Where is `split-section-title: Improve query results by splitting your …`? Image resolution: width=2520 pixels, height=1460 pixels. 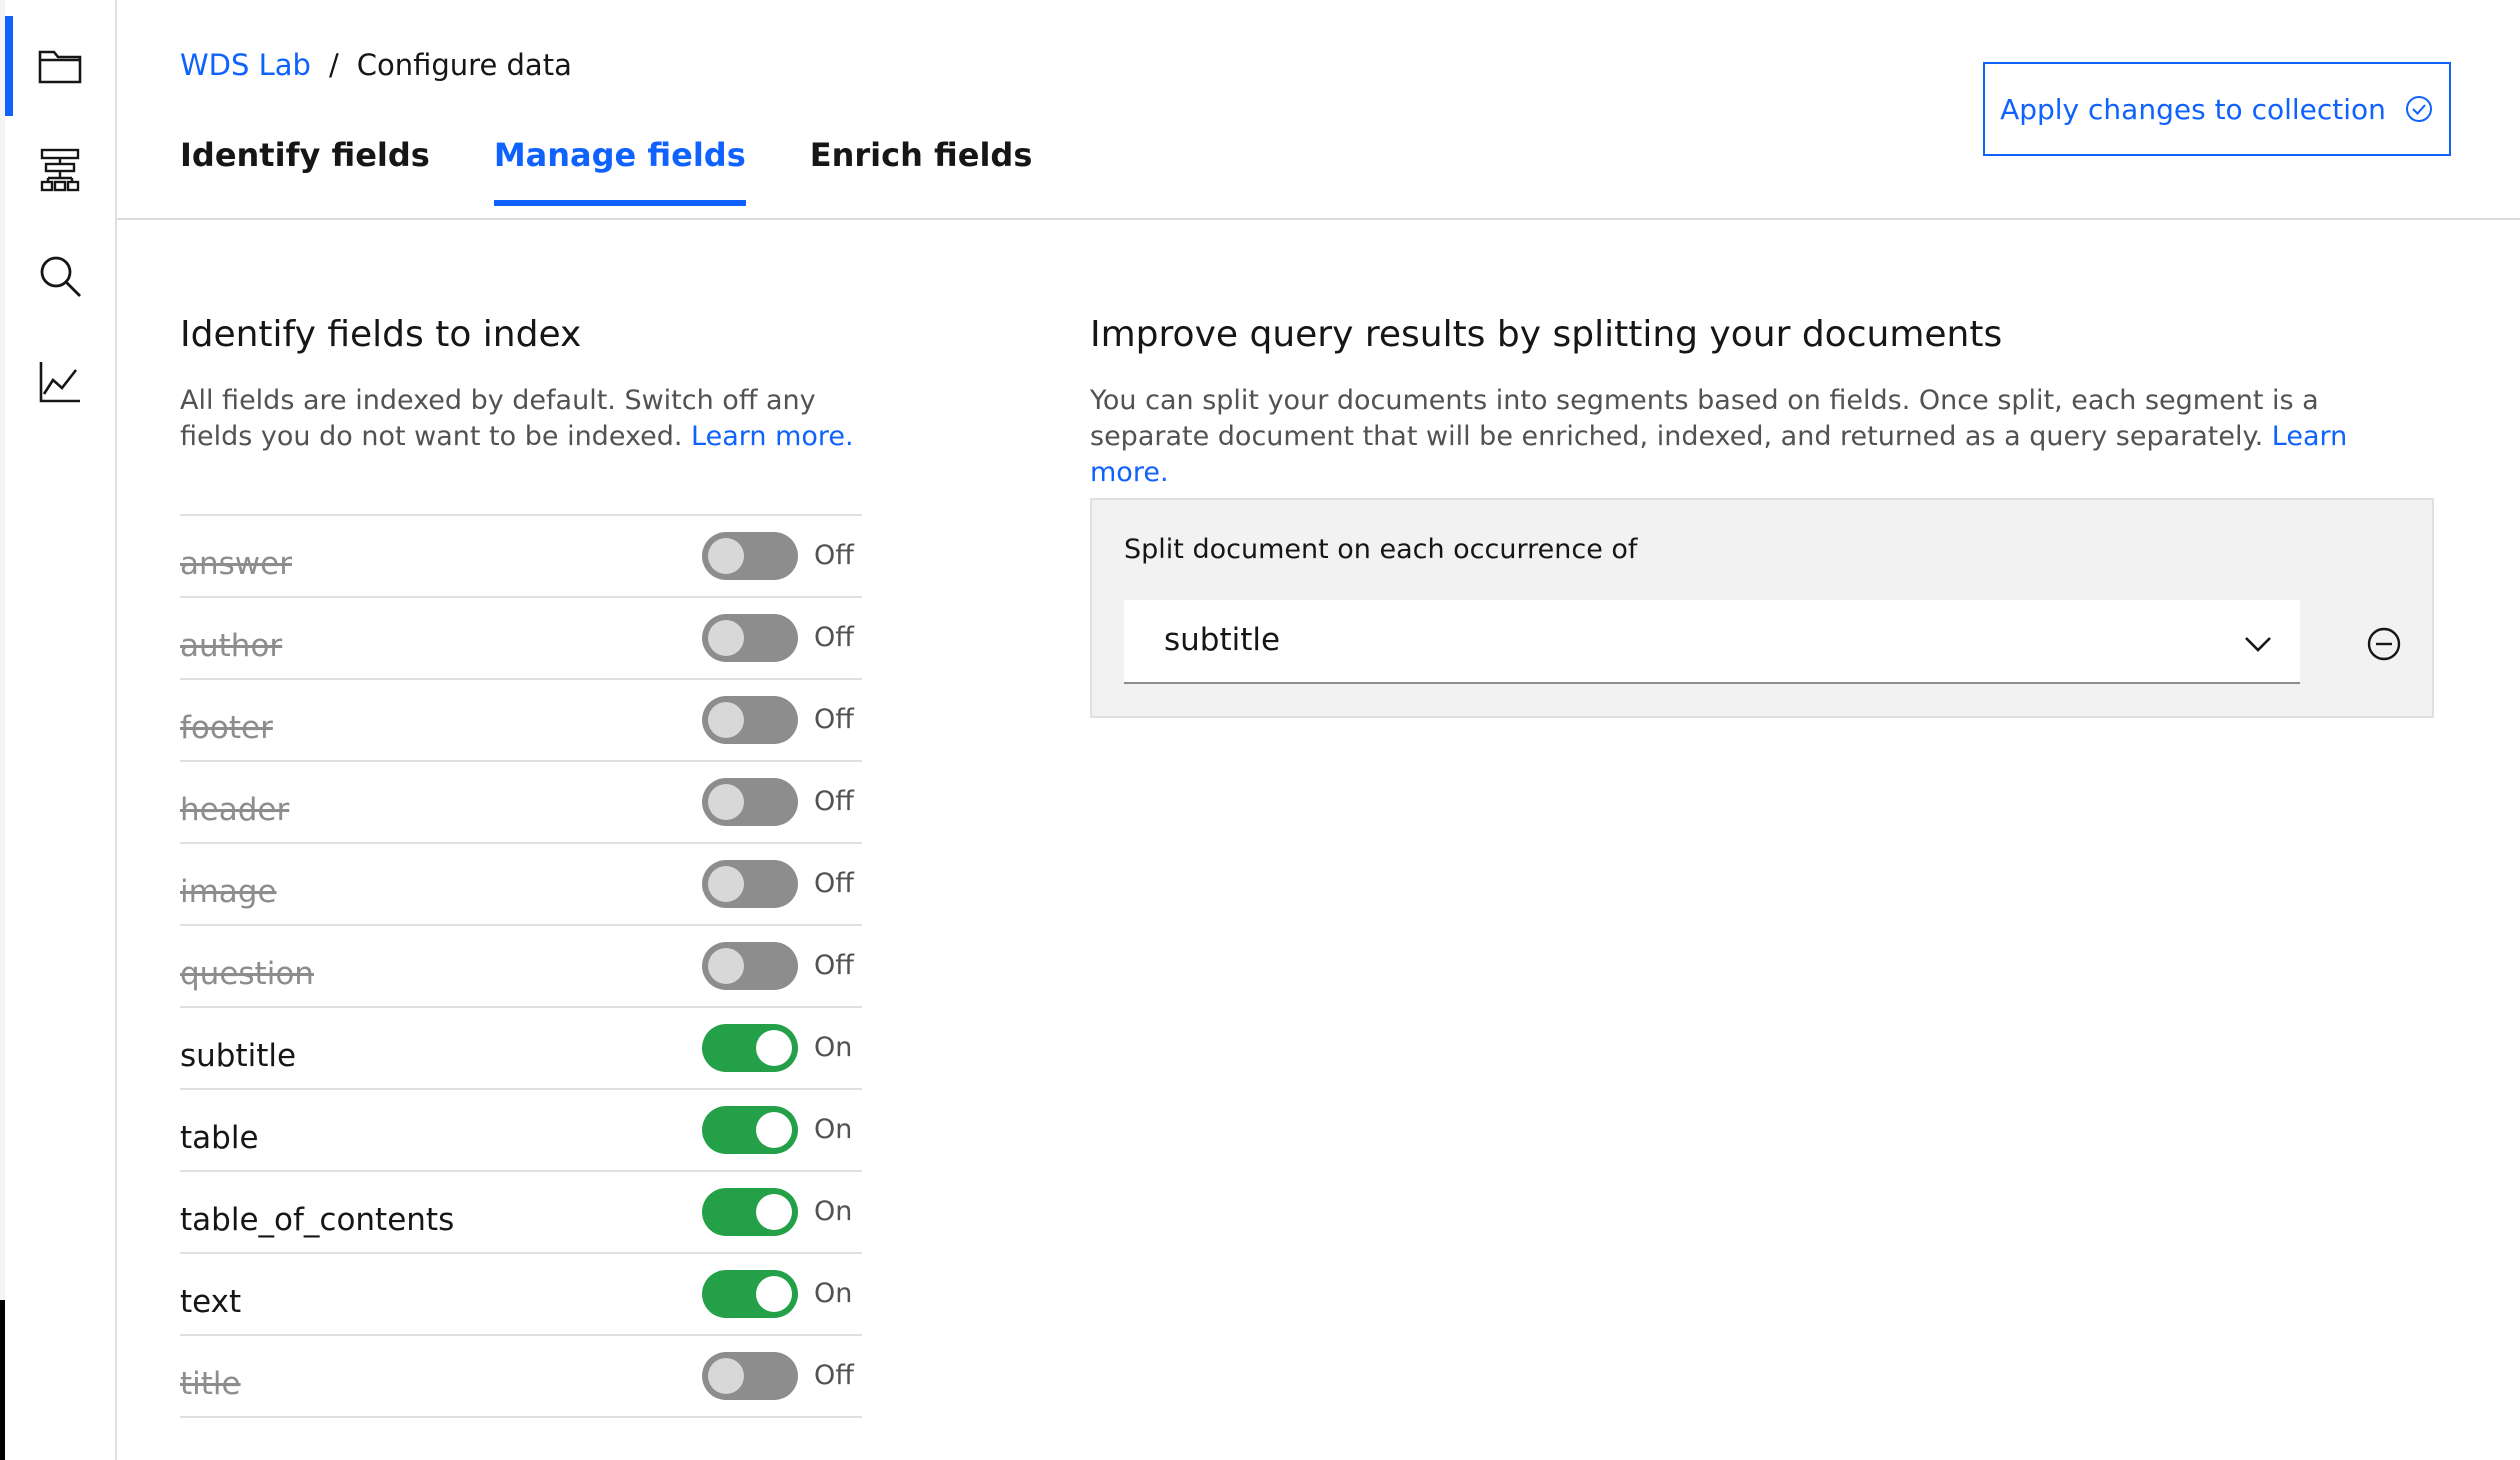
split-section-title: Improve query results by splitting your … is located at coordinates (1546, 334).